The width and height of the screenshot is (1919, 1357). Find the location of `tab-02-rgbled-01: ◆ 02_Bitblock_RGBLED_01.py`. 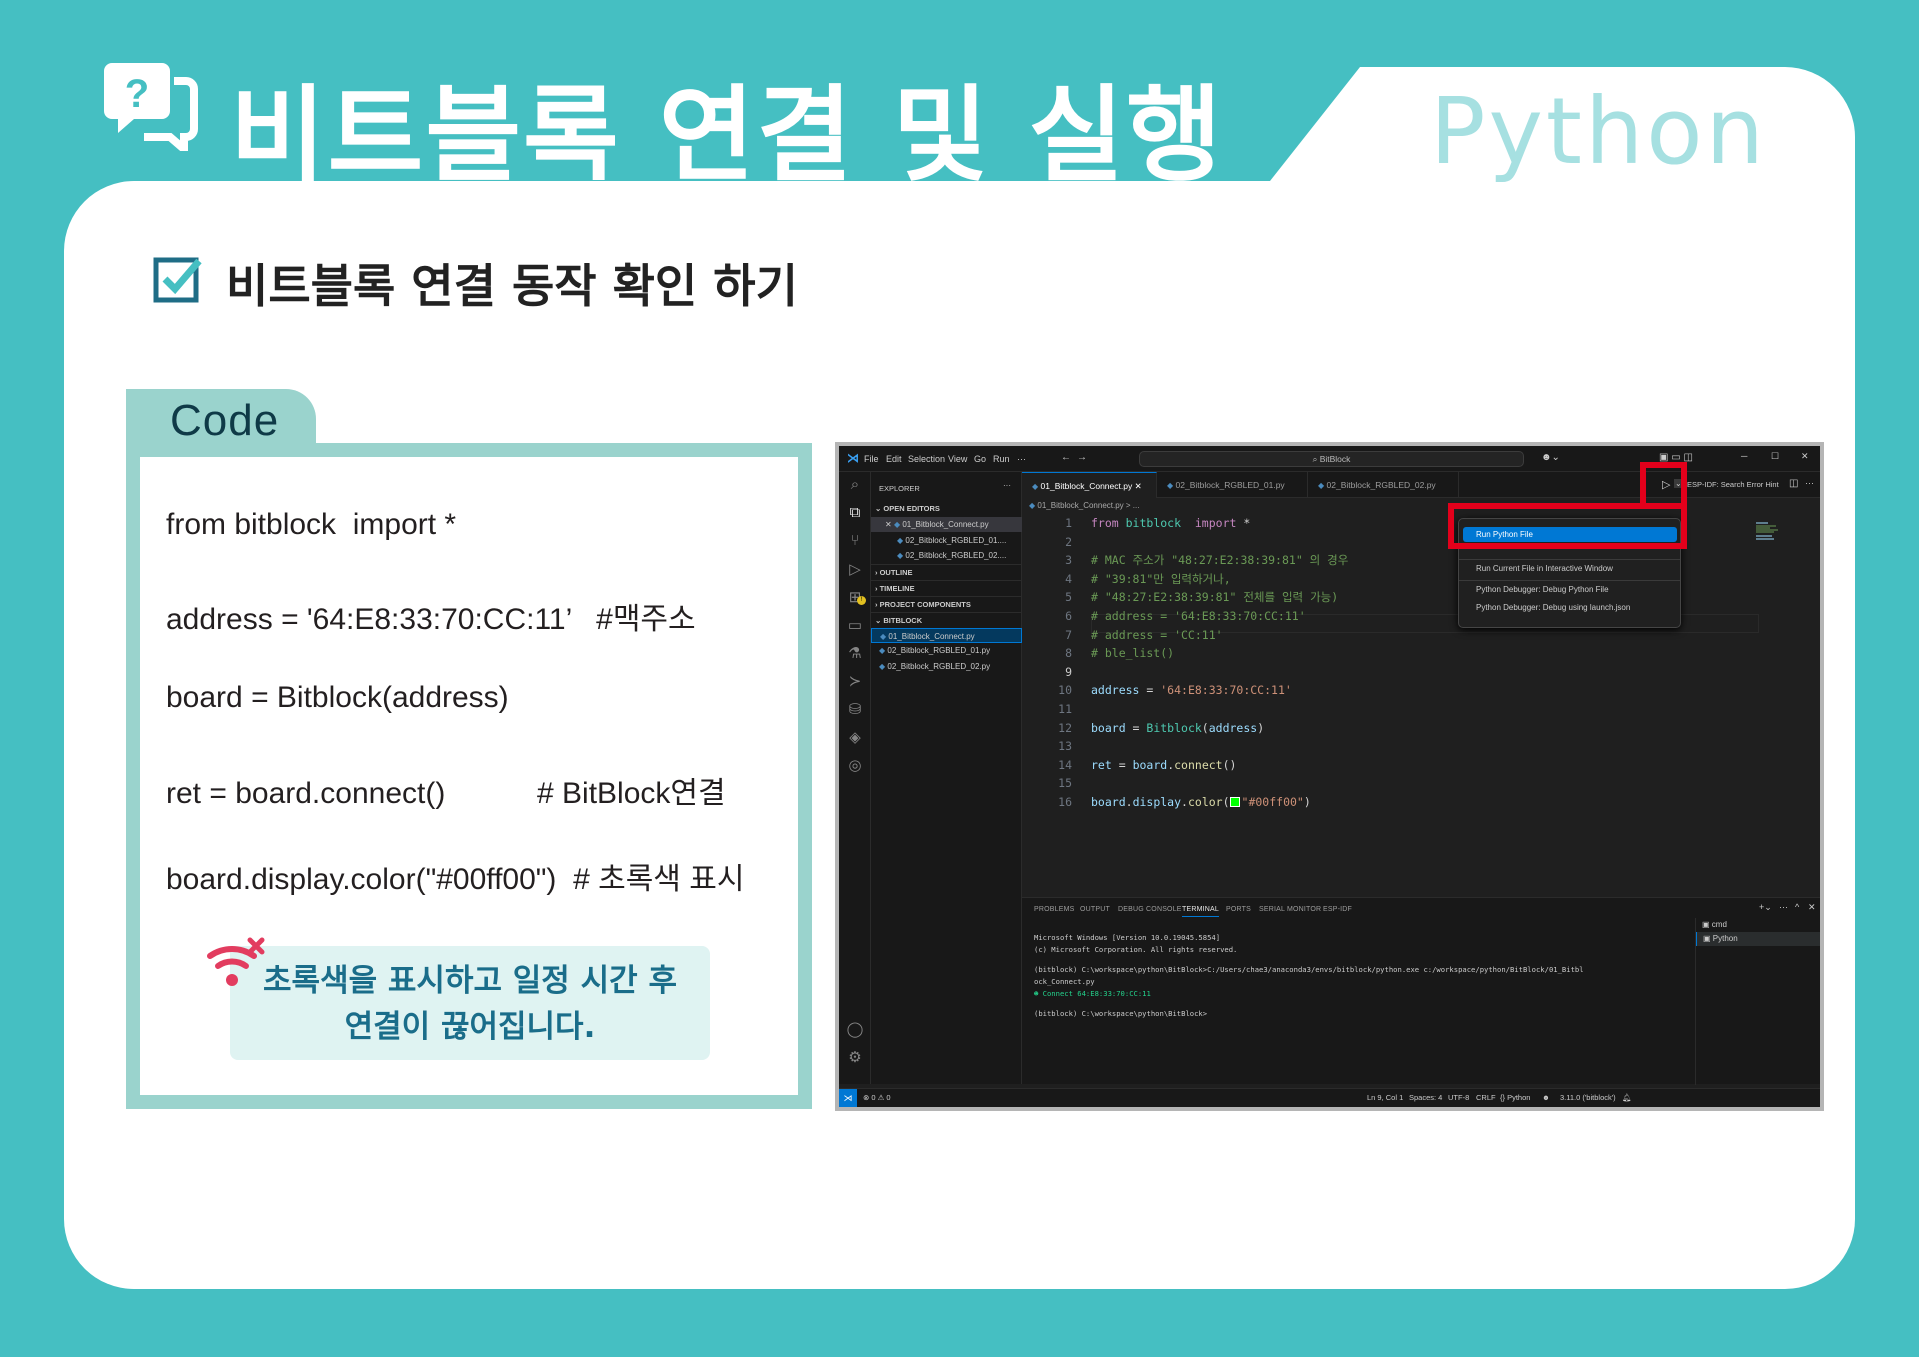

tab-02-rgbled-01: ◆ 02_Bitblock_RGBLED_01.py is located at coordinates (1232, 485).